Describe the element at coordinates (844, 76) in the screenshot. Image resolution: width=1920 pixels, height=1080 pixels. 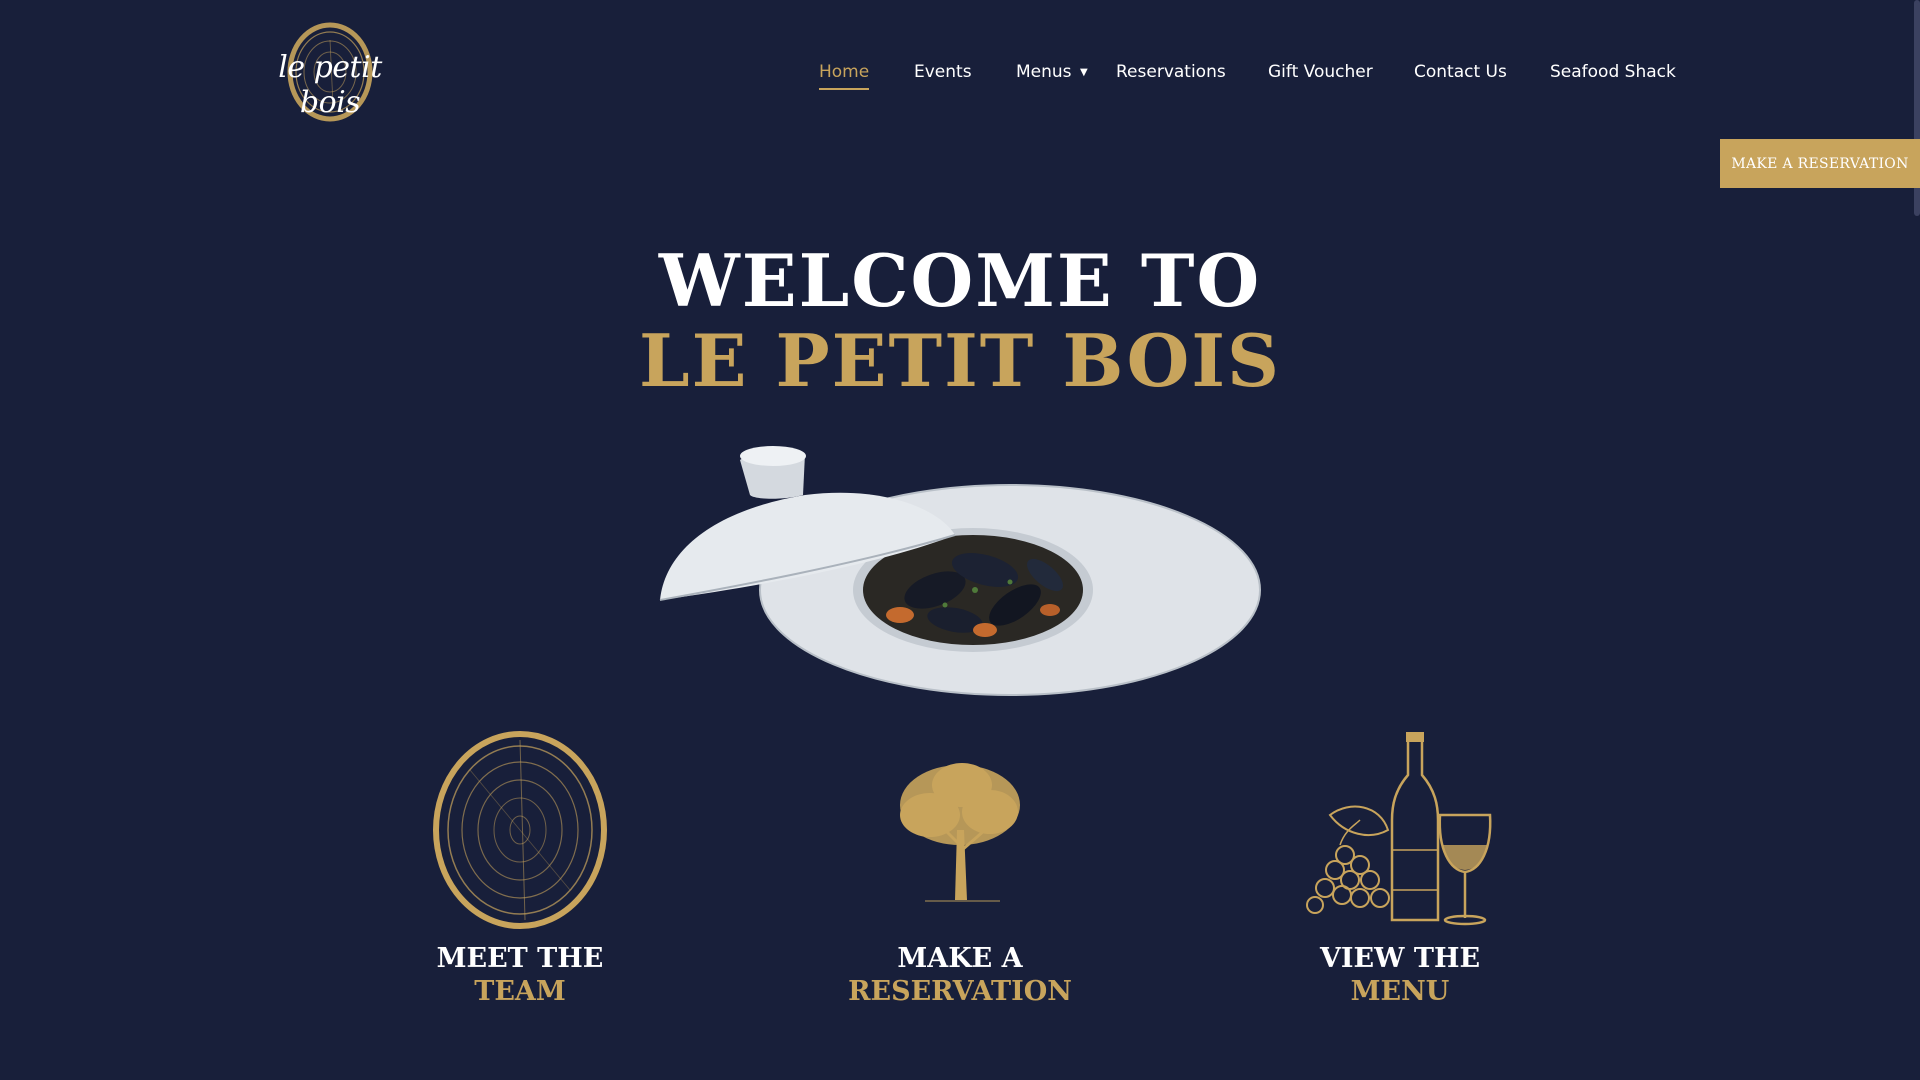
I see `nav-item-home: Home` at that location.